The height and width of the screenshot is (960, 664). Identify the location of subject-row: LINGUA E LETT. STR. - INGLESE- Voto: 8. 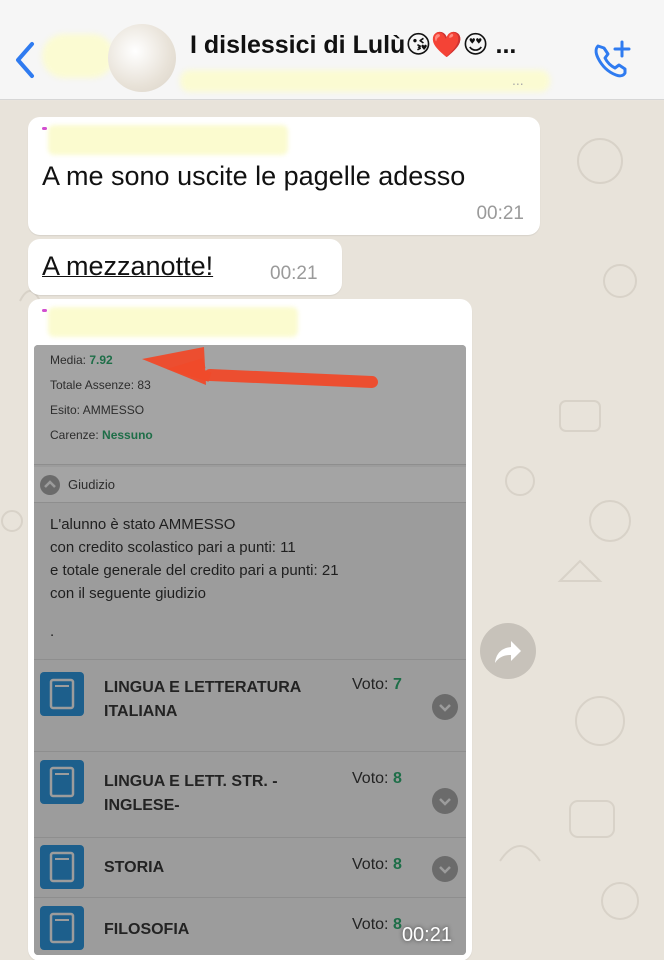
(250, 794).